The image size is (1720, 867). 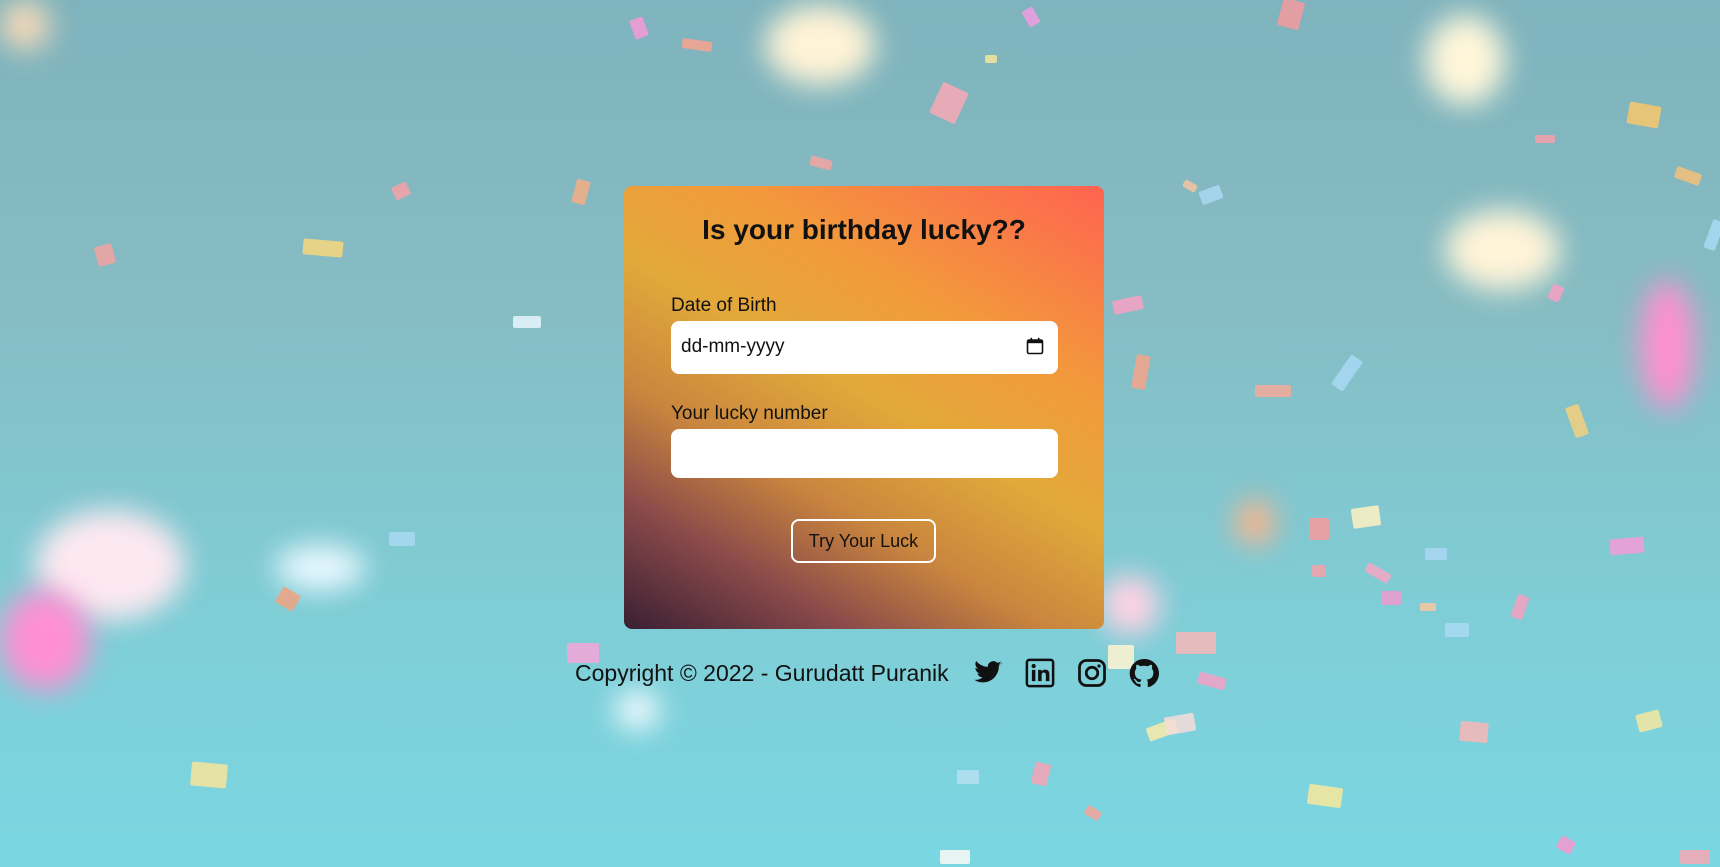 What do you see at coordinates (1035, 346) in the screenshot?
I see `calendar-icon` at bounding box center [1035, 346].